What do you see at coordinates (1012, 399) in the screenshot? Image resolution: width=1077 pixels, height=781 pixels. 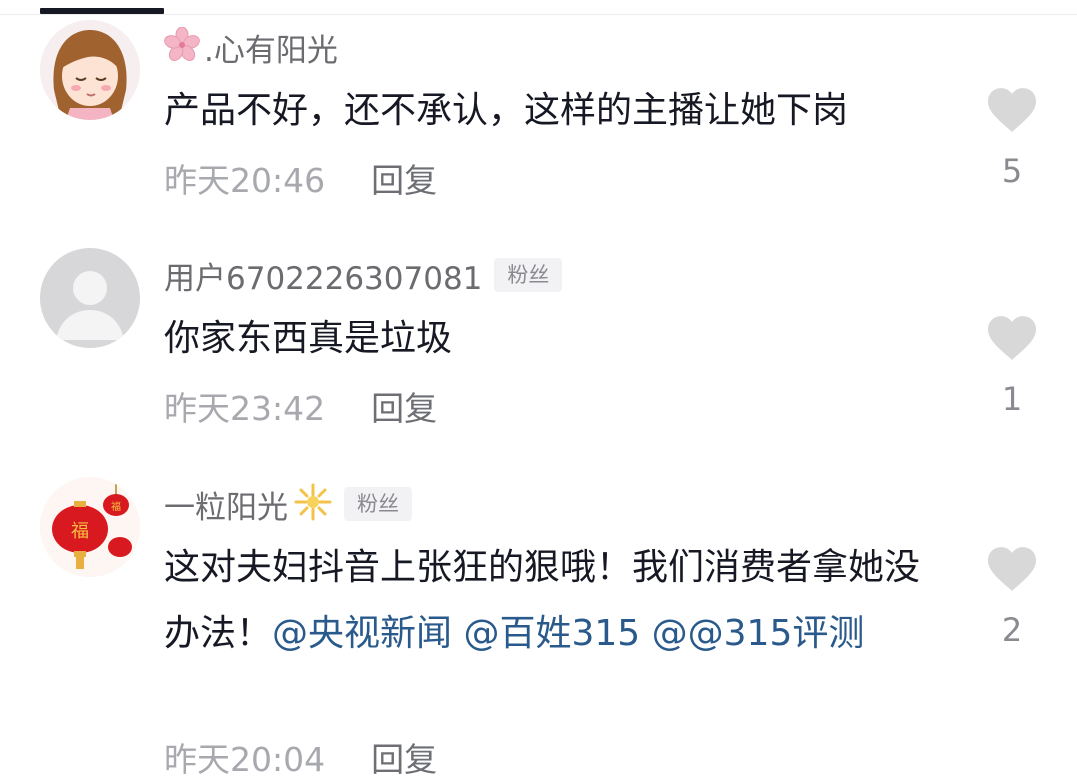 I see `like-count: 1` at bounding box center [1012, 399].